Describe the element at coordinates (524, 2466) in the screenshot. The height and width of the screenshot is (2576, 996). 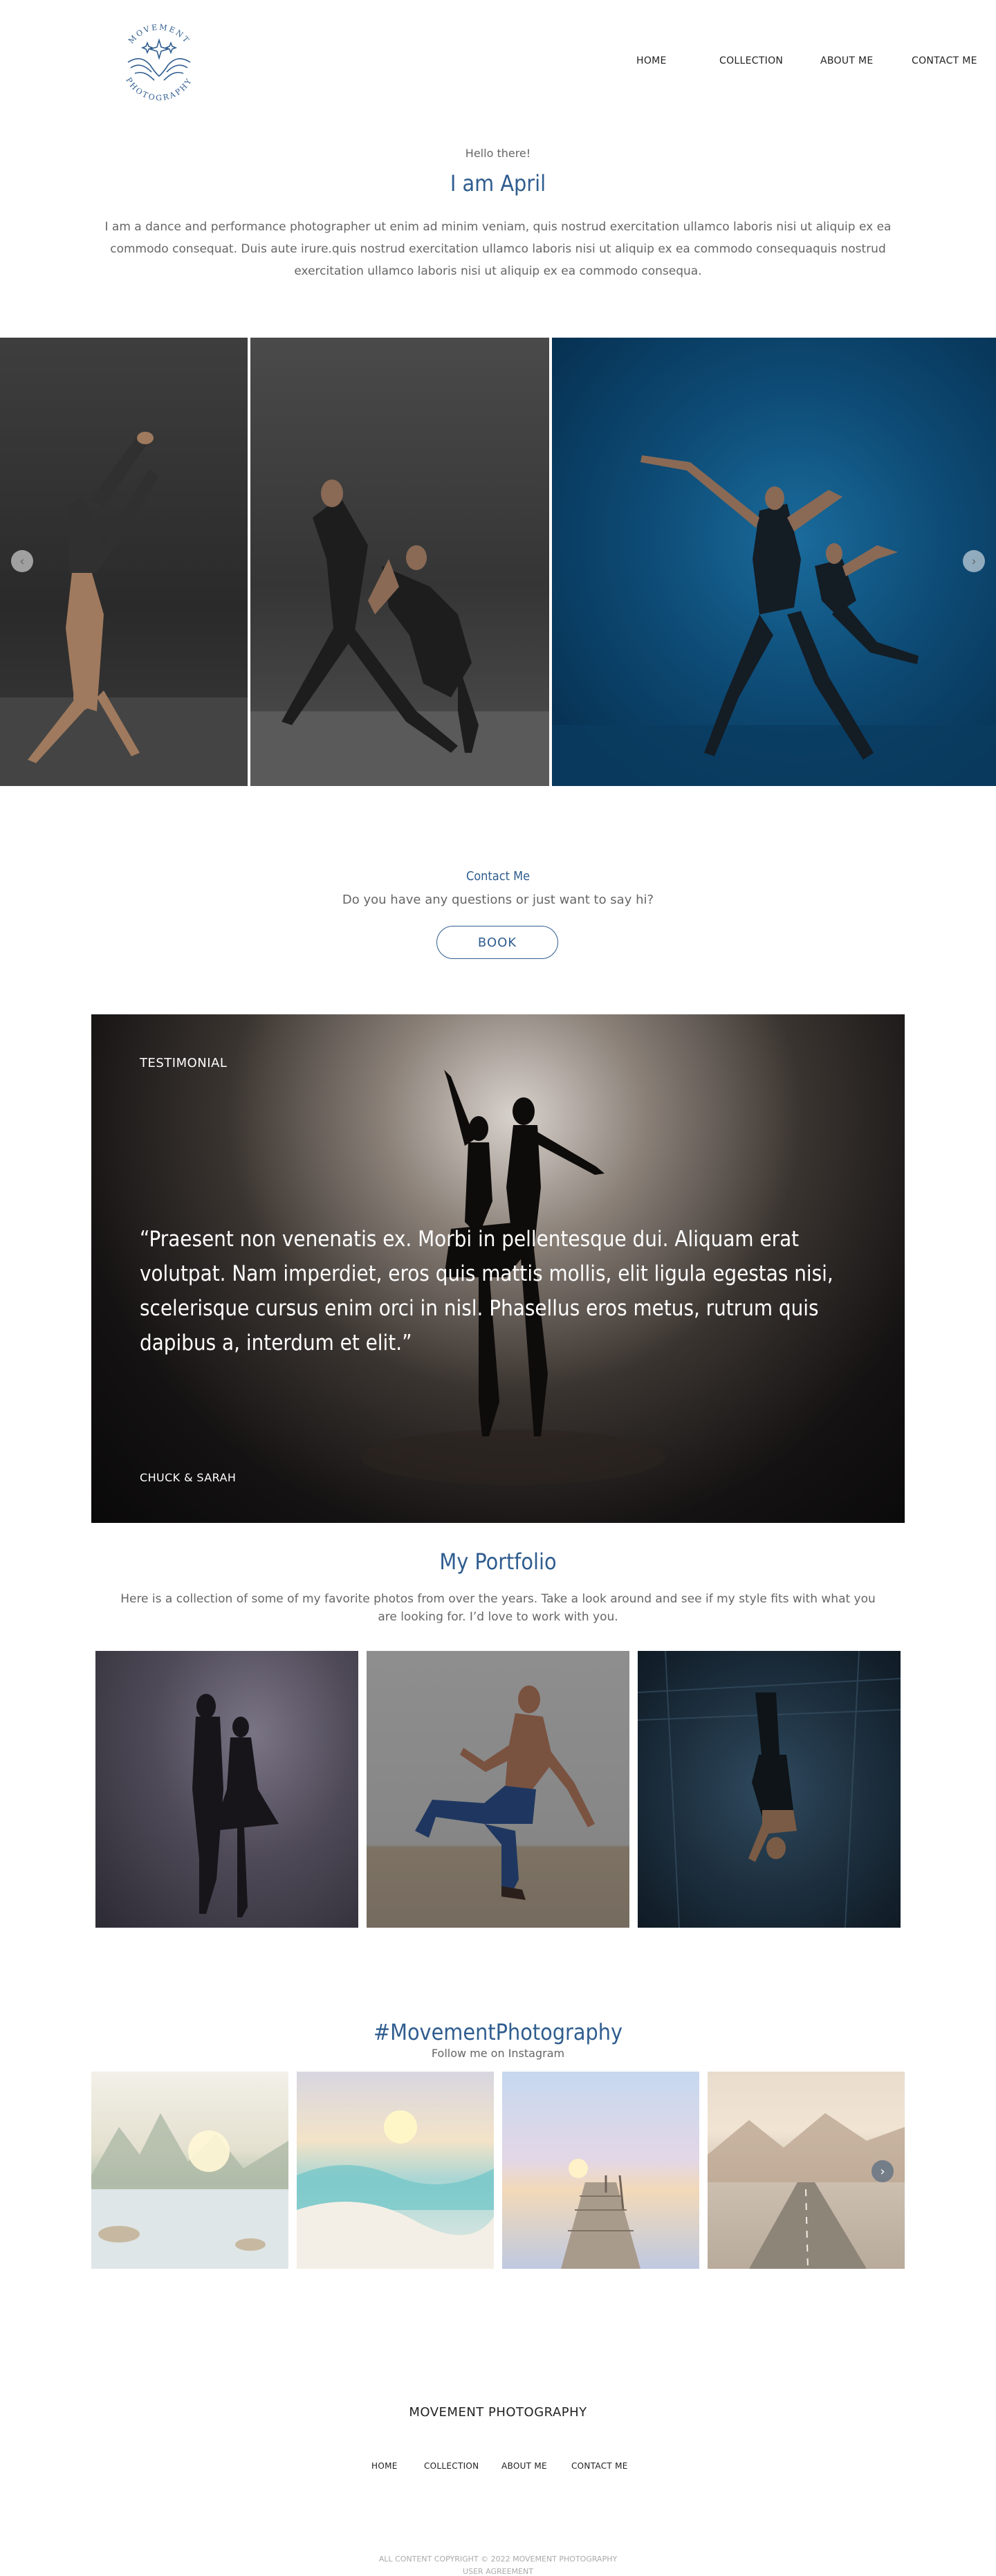
I see `footer-nav-about-me: ABOUT ME` at that location.